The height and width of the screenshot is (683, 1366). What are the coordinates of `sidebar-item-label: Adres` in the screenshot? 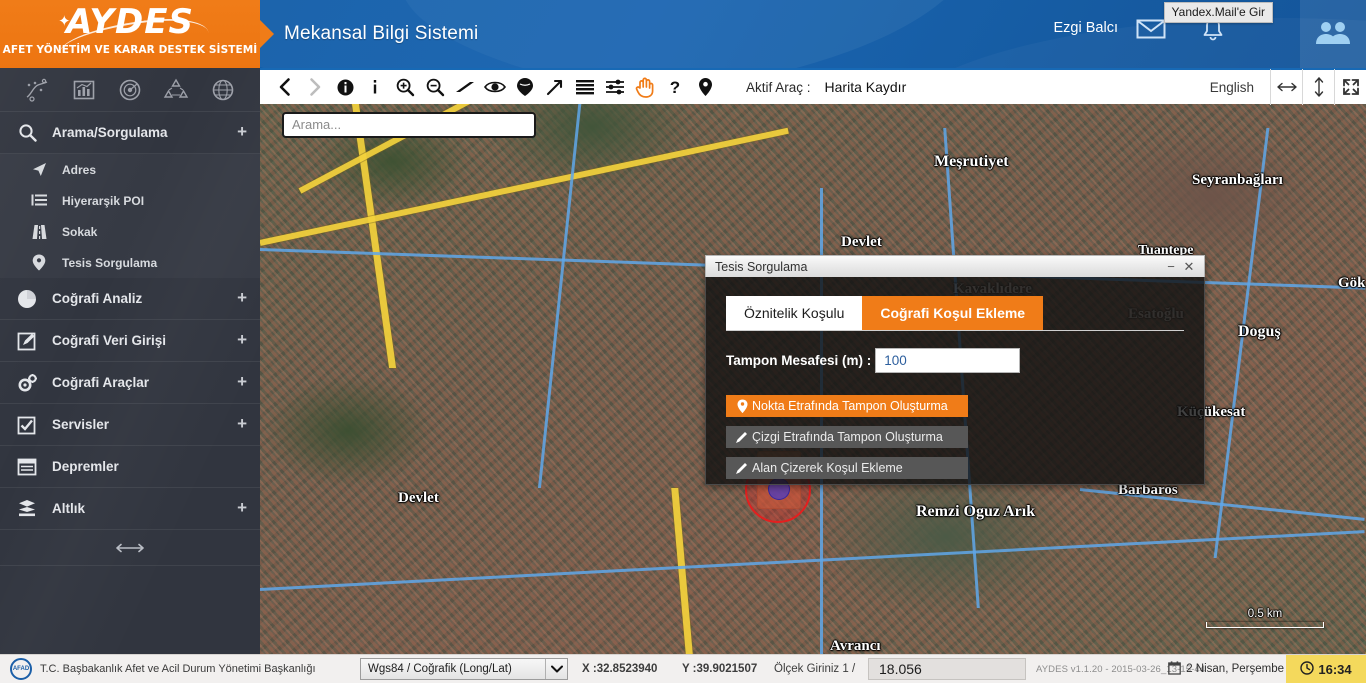 It's located at (79, 169).